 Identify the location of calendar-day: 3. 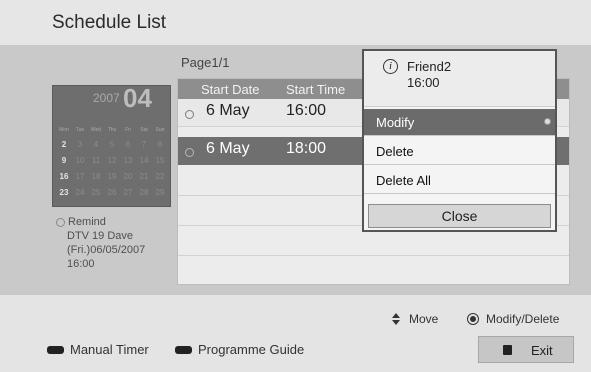
(80, 144).